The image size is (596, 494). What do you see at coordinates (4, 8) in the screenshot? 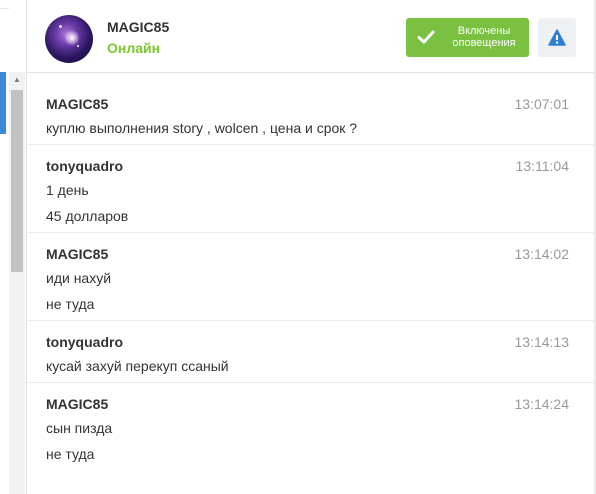
I see `list-divider` at bounding box center [4, 8].